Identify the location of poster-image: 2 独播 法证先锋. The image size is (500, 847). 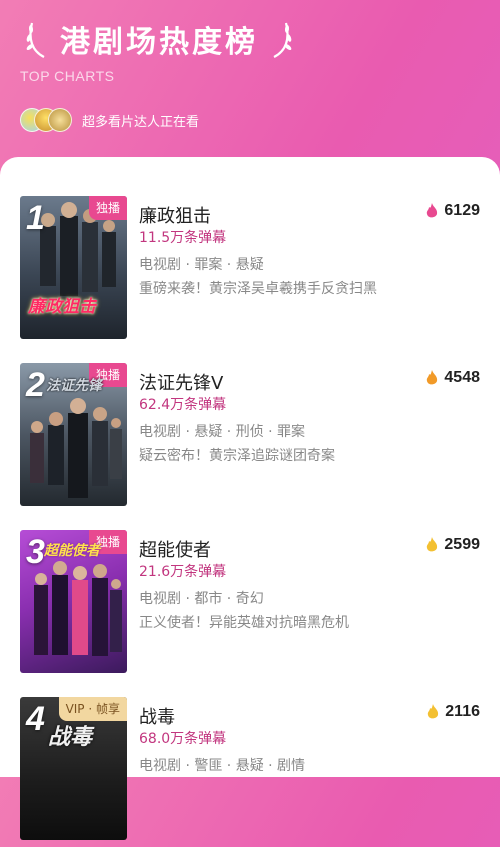
(73, 434).